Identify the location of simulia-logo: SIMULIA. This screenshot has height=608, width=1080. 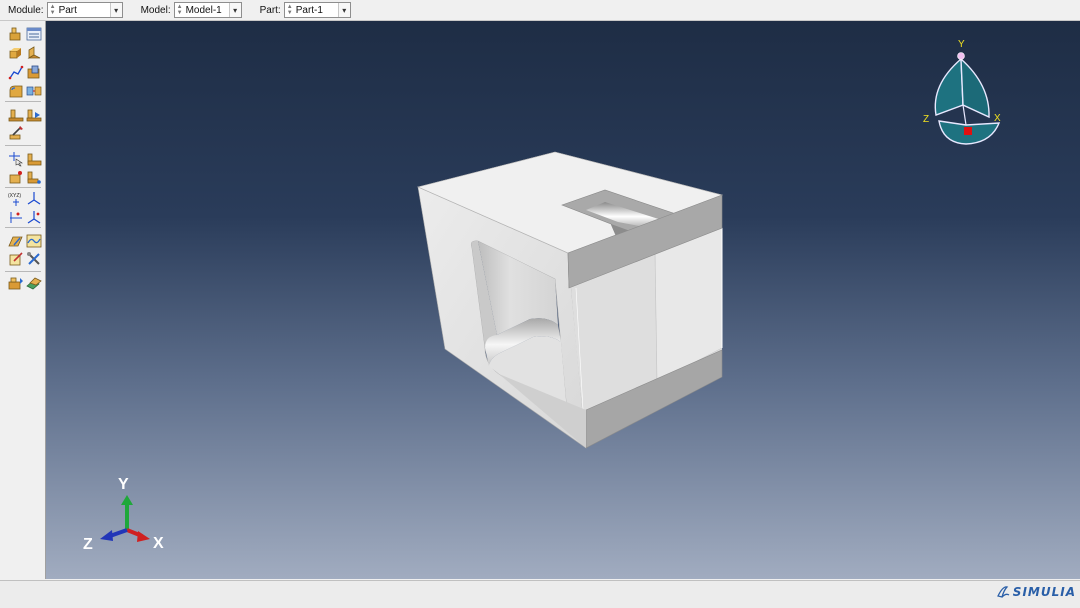
(1036, 592).